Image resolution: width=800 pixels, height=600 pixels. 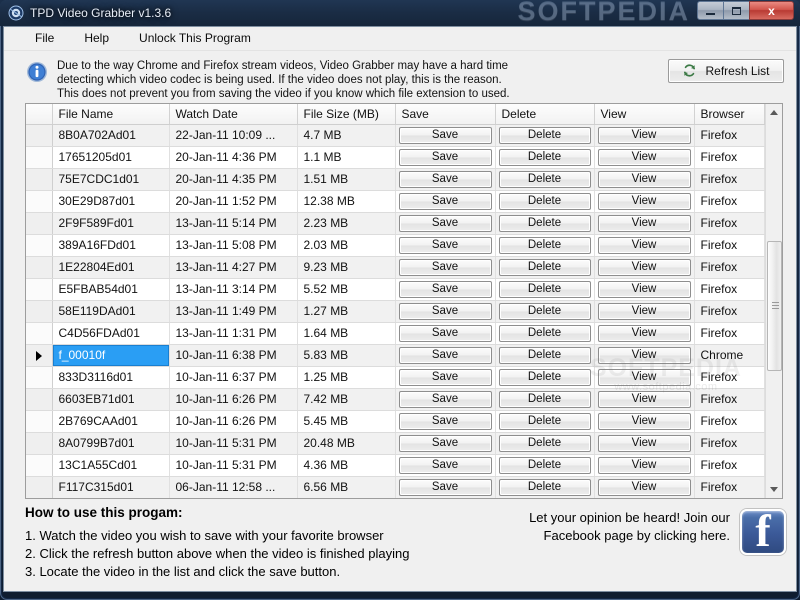 What do you see at coordinates (736, 10) in the screenshot?
I see `maximize-button` at bounding box center [736, 10].